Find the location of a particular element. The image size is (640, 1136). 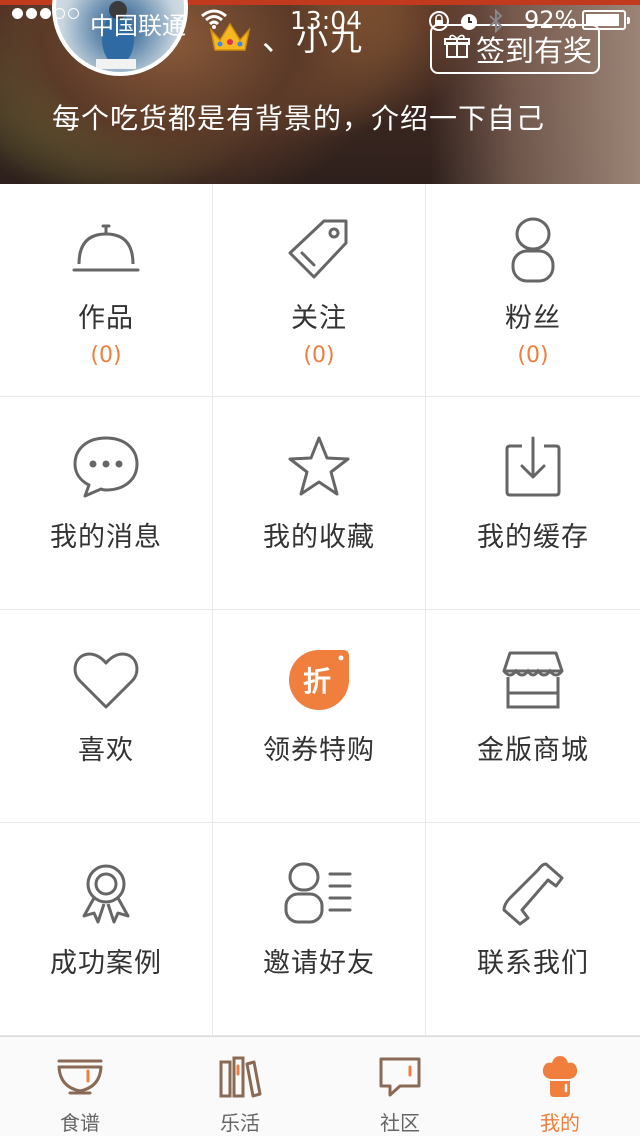

alarm-icon is located at coordinates (469, 24).